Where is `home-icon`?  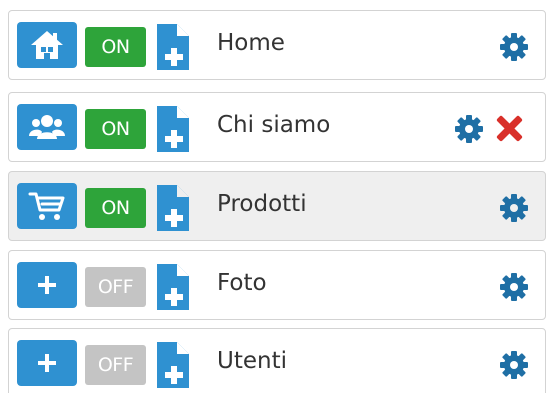 home-icon is located at coordinates (47, 45).